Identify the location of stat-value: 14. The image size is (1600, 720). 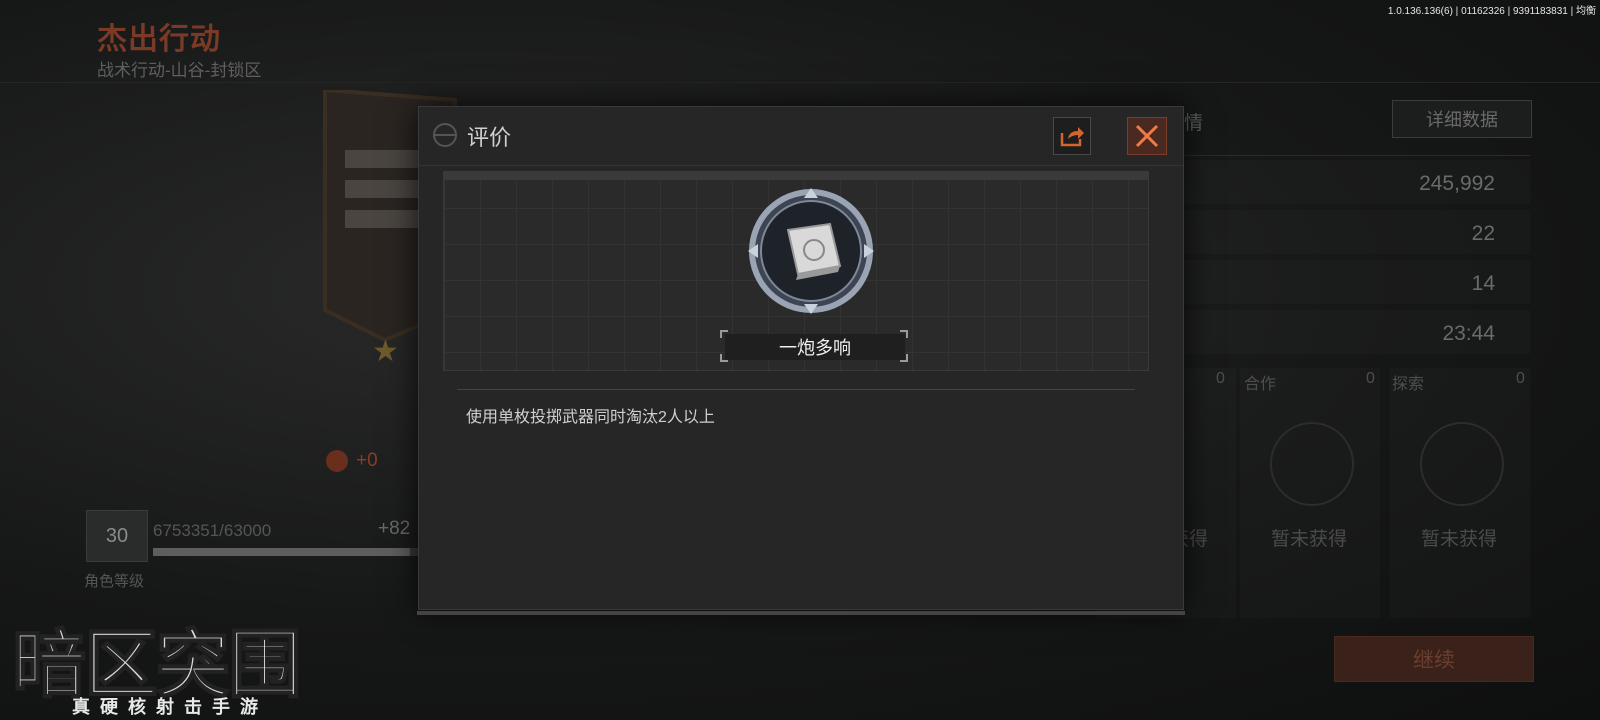
(1483, 283).